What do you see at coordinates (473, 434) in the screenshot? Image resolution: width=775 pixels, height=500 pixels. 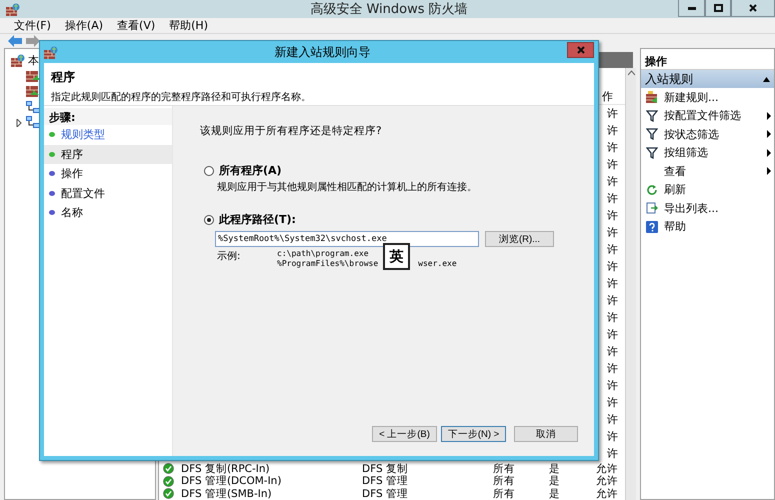 I see `wizard-button: 下一步(N) >` at bounding box center [473, 434].